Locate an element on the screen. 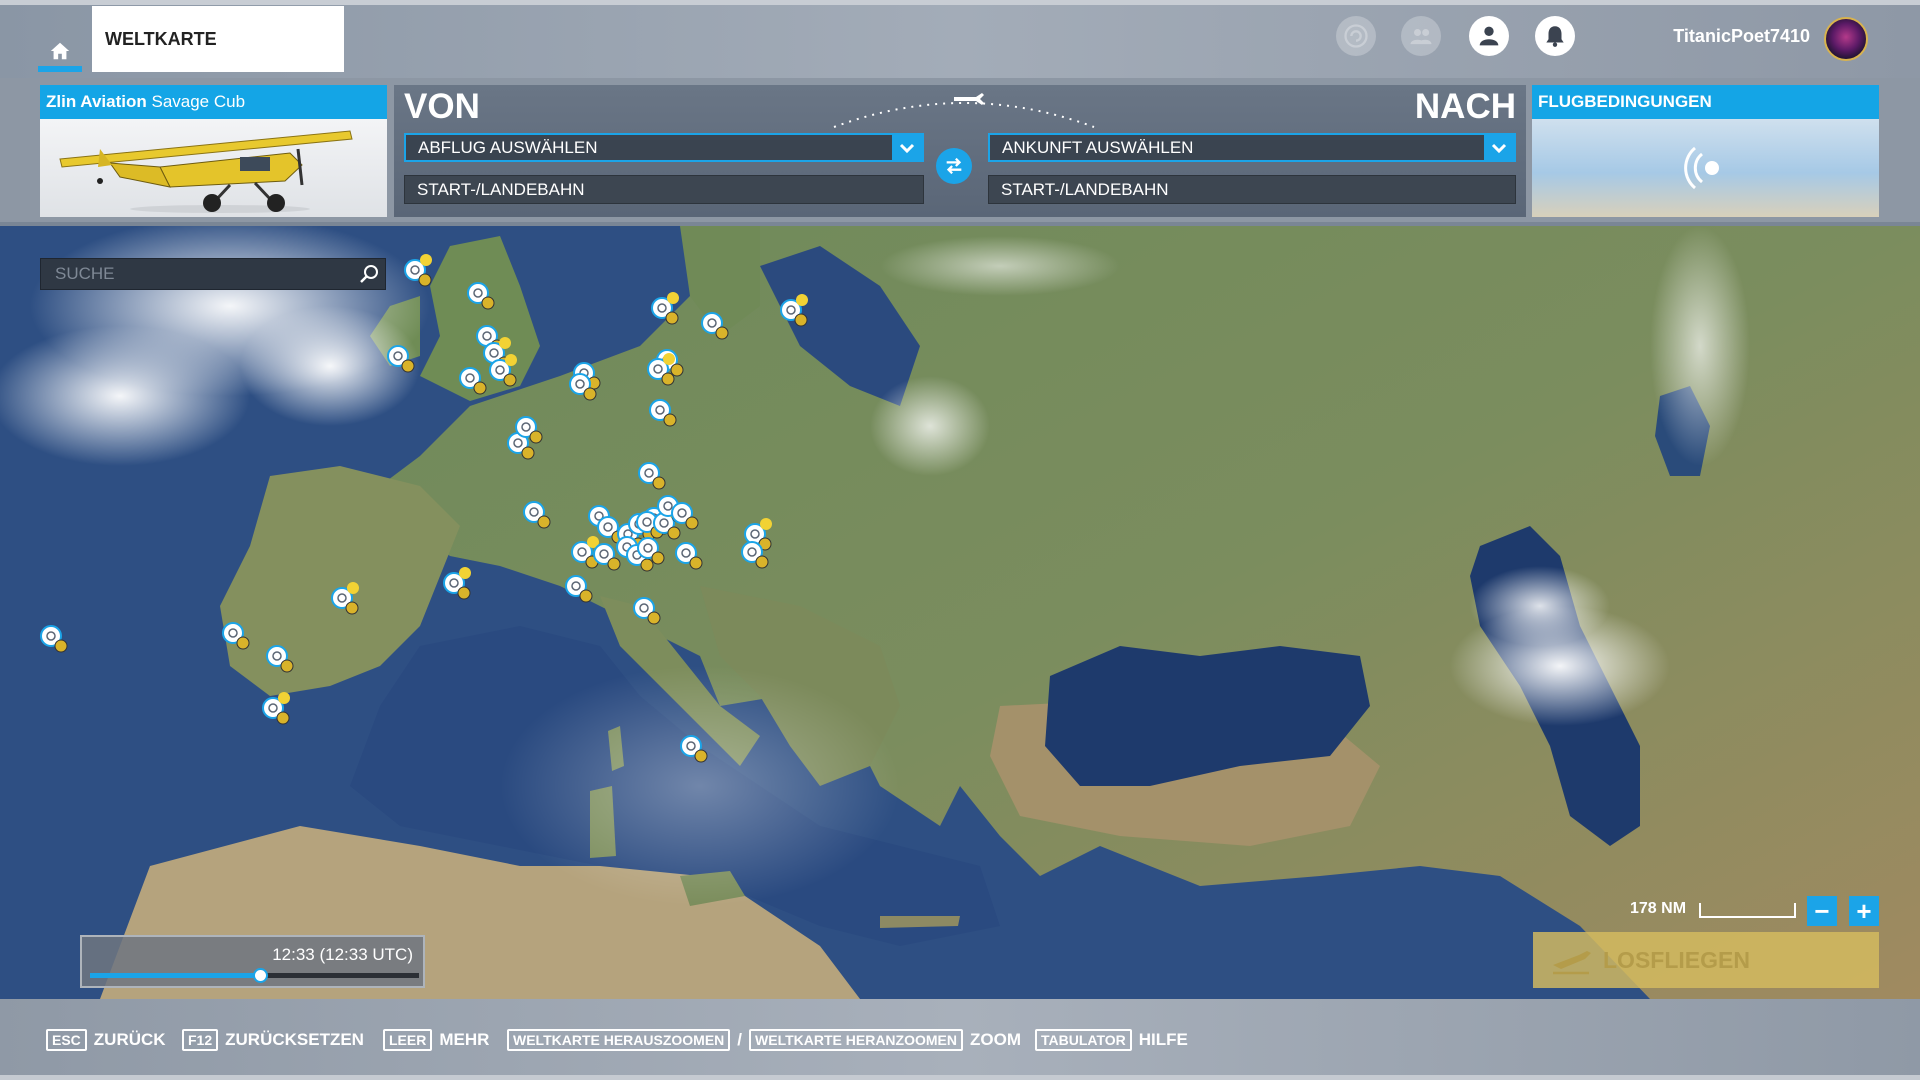  search-input: SUCHE is located at coordinates (213, 274).